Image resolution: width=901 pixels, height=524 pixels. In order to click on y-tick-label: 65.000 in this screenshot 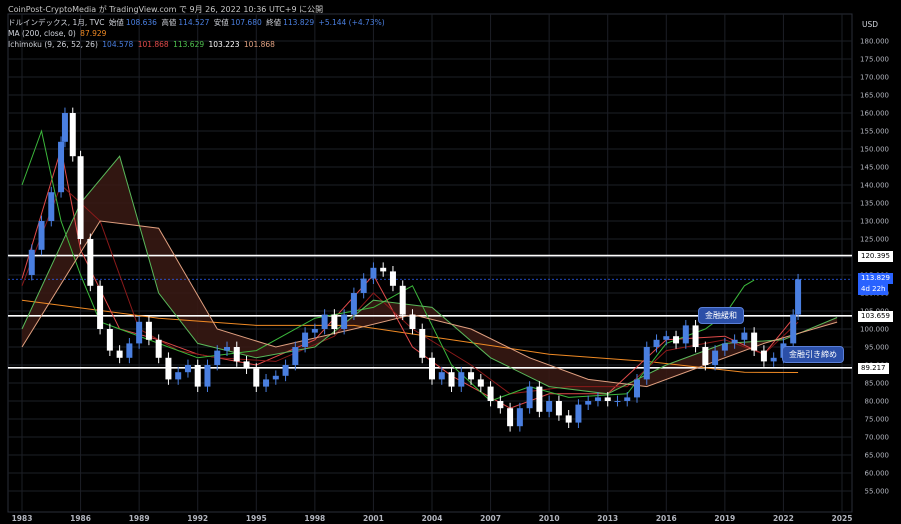, I will do `click(877, 456)`.